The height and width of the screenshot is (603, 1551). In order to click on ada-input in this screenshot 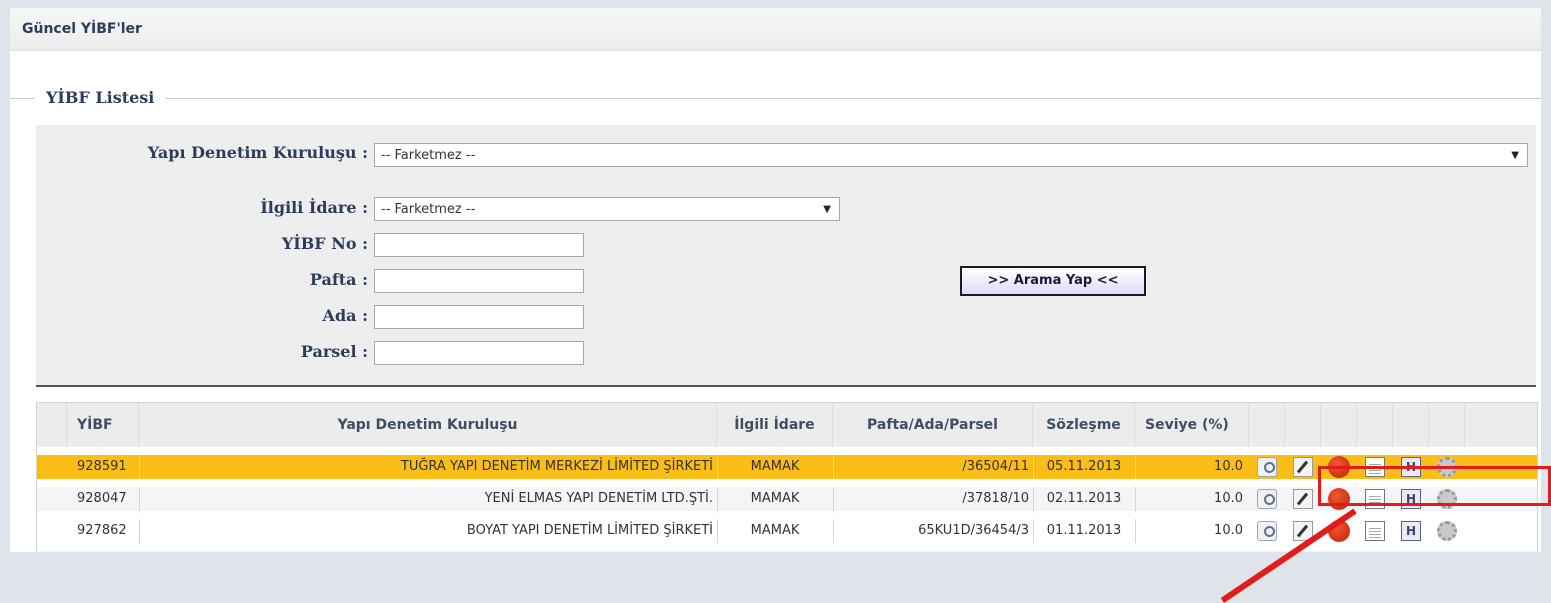, I will do `click(479, 317)`.